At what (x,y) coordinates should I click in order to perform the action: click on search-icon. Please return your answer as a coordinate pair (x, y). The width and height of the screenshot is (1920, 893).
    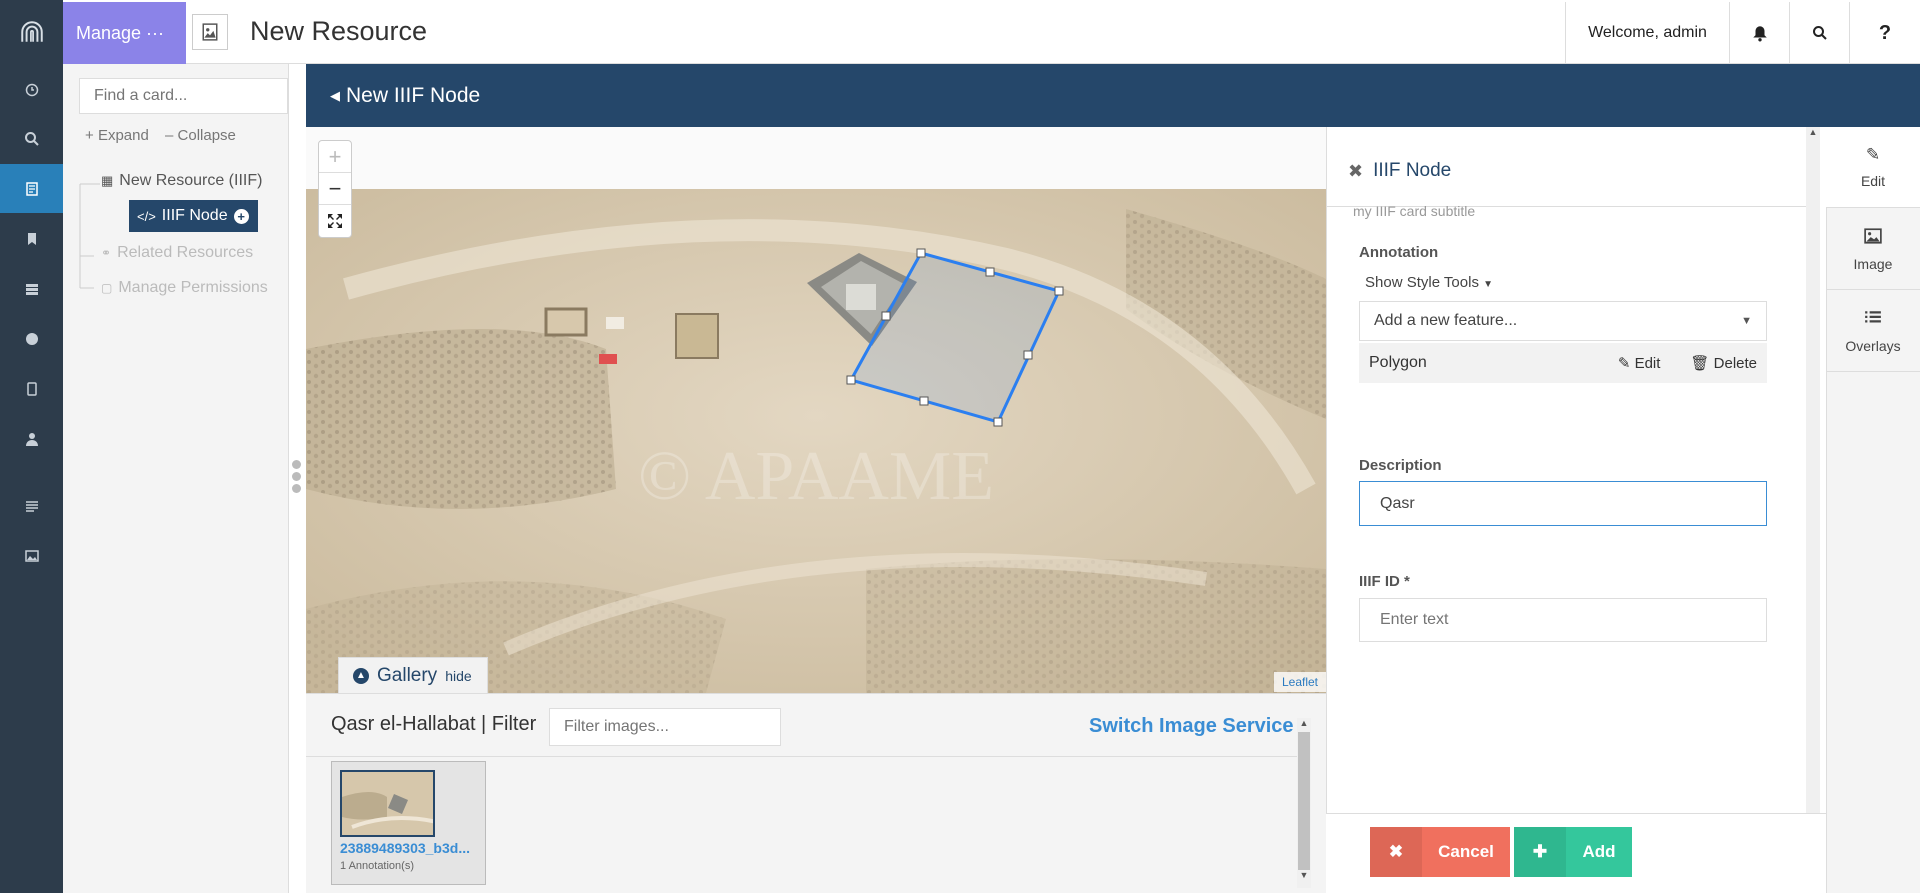
    Looking at the image, I should click on (31, 138).